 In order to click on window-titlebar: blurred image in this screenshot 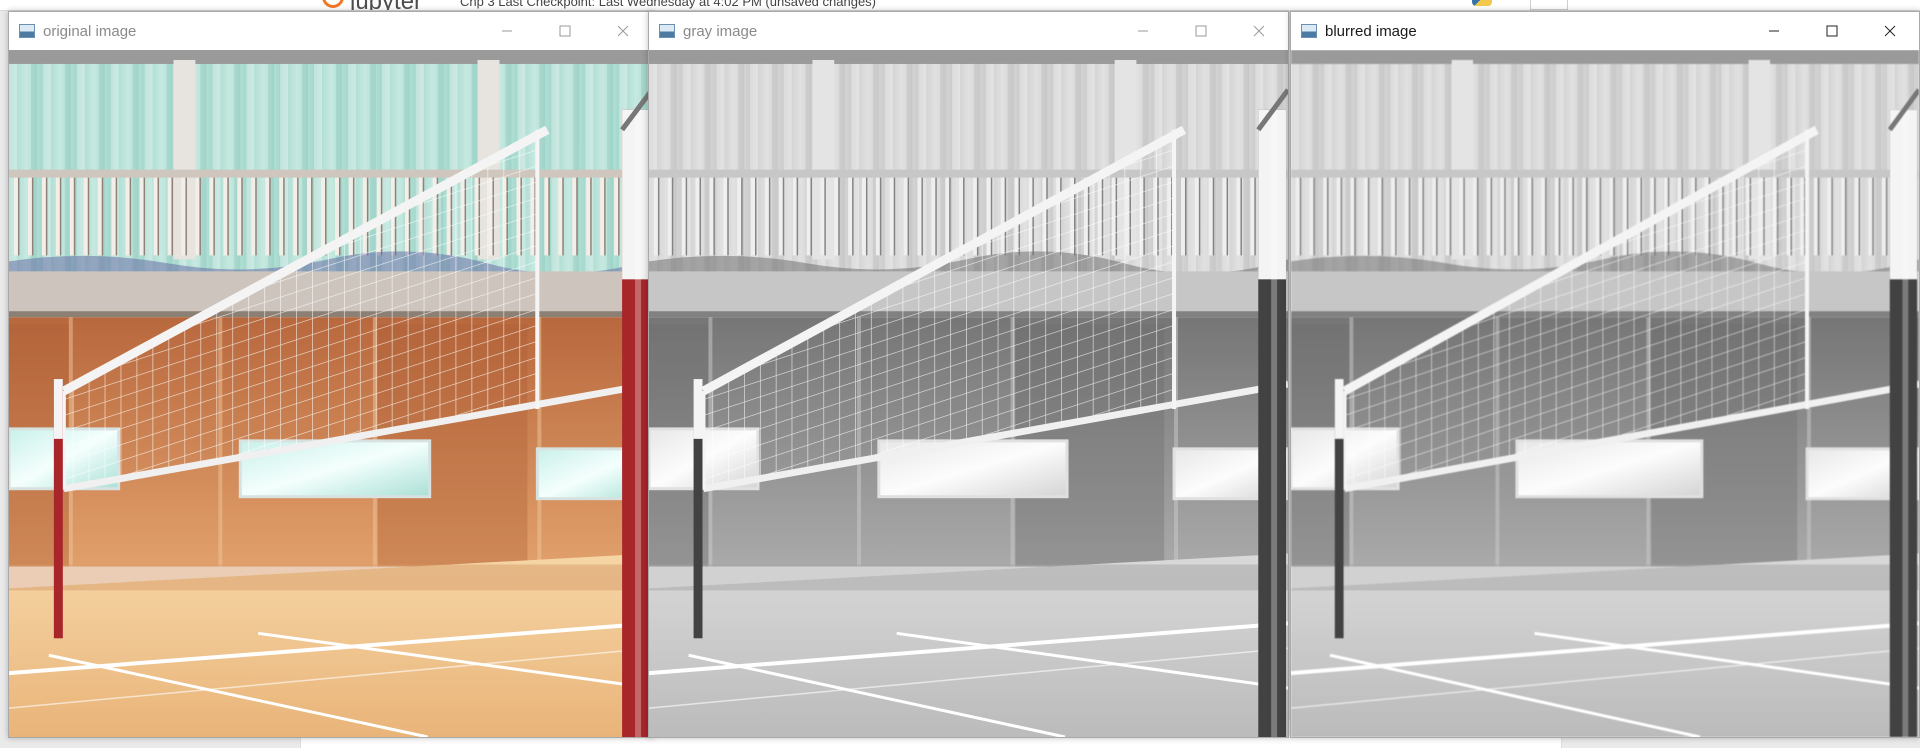, I will do `click(1605, 31)`.